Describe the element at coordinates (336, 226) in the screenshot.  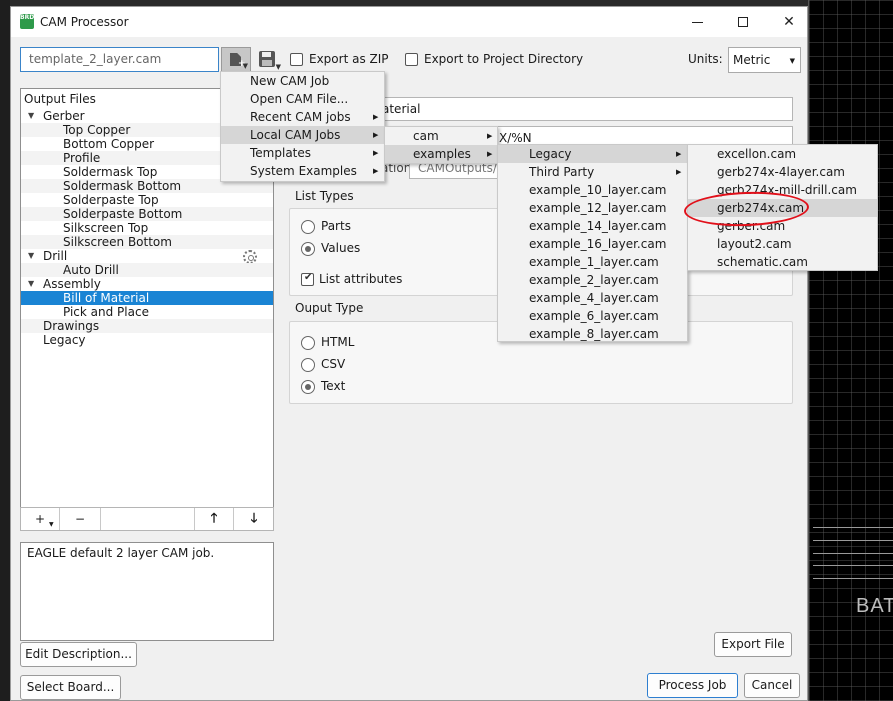
I see `parts-label: Parts` at that location.